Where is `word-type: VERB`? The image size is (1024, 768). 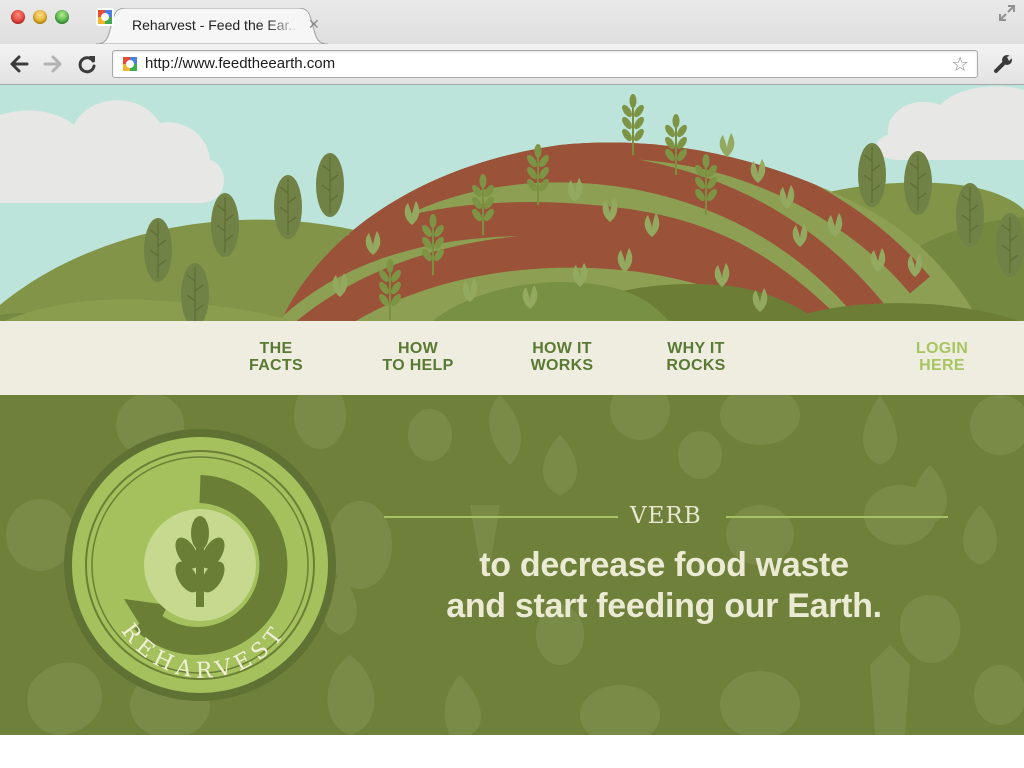 word-type: VERB is located at coordinates (666, 516).